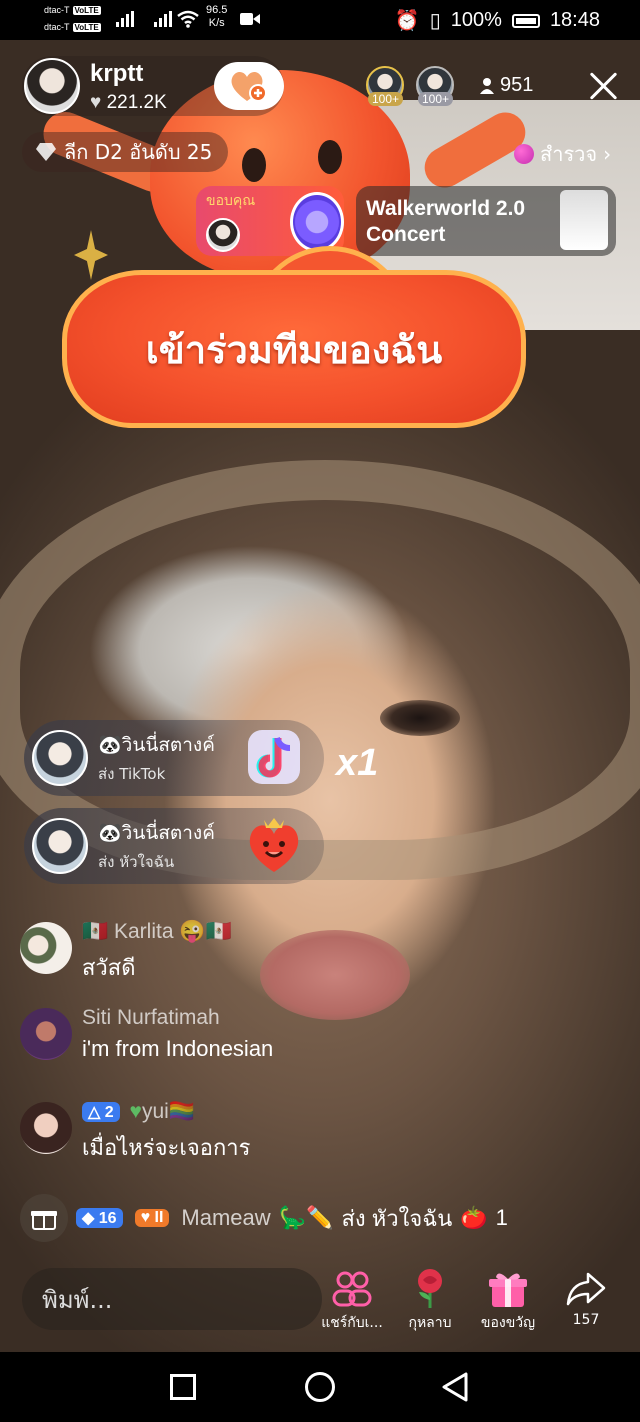 This screenshot has width=640, height=1422. I want to click on combo-count: x1, so click(357, 763).